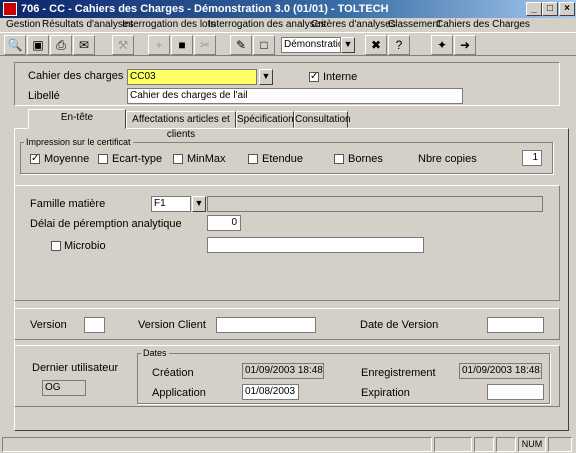 The width and height of the screenshot is (576, 453). I want to click on camera-icon: ▣, so click(38, 45).